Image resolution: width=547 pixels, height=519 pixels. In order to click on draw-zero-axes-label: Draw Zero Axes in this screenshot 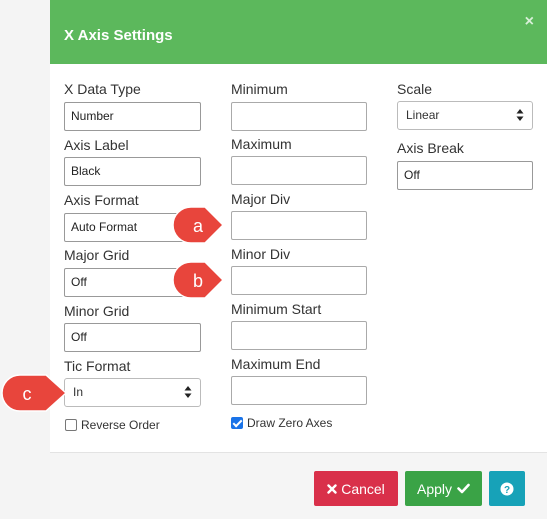, I will do `click(290, 423)`.